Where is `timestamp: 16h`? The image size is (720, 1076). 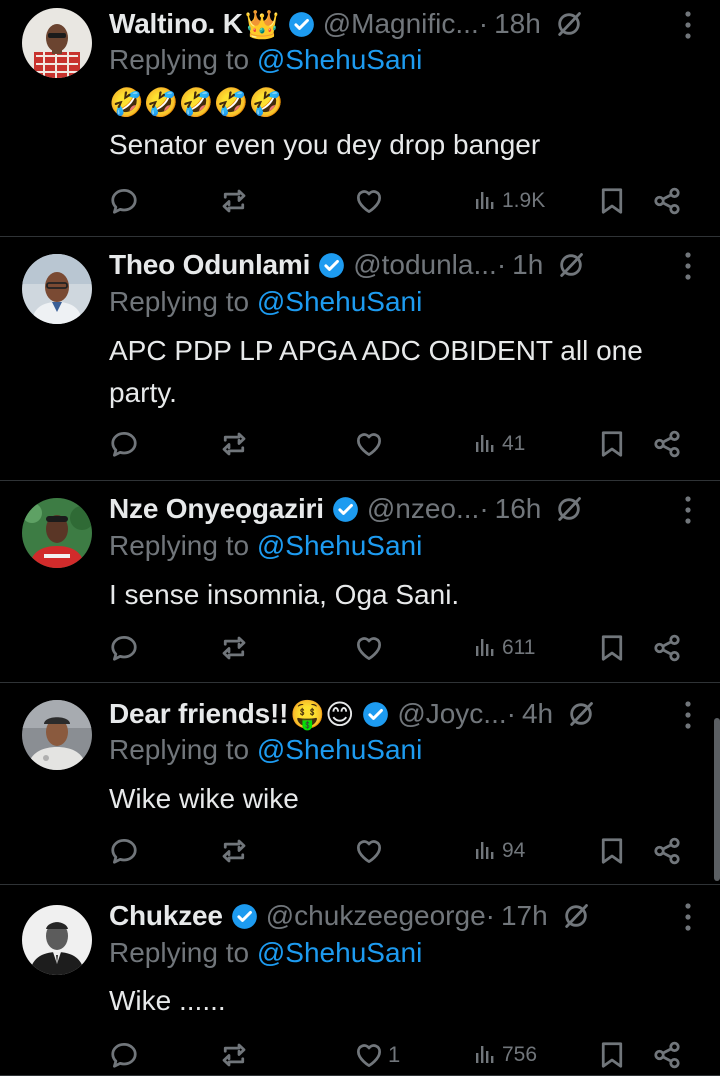 timestamp: 16h is located at coordinates (518, 509).